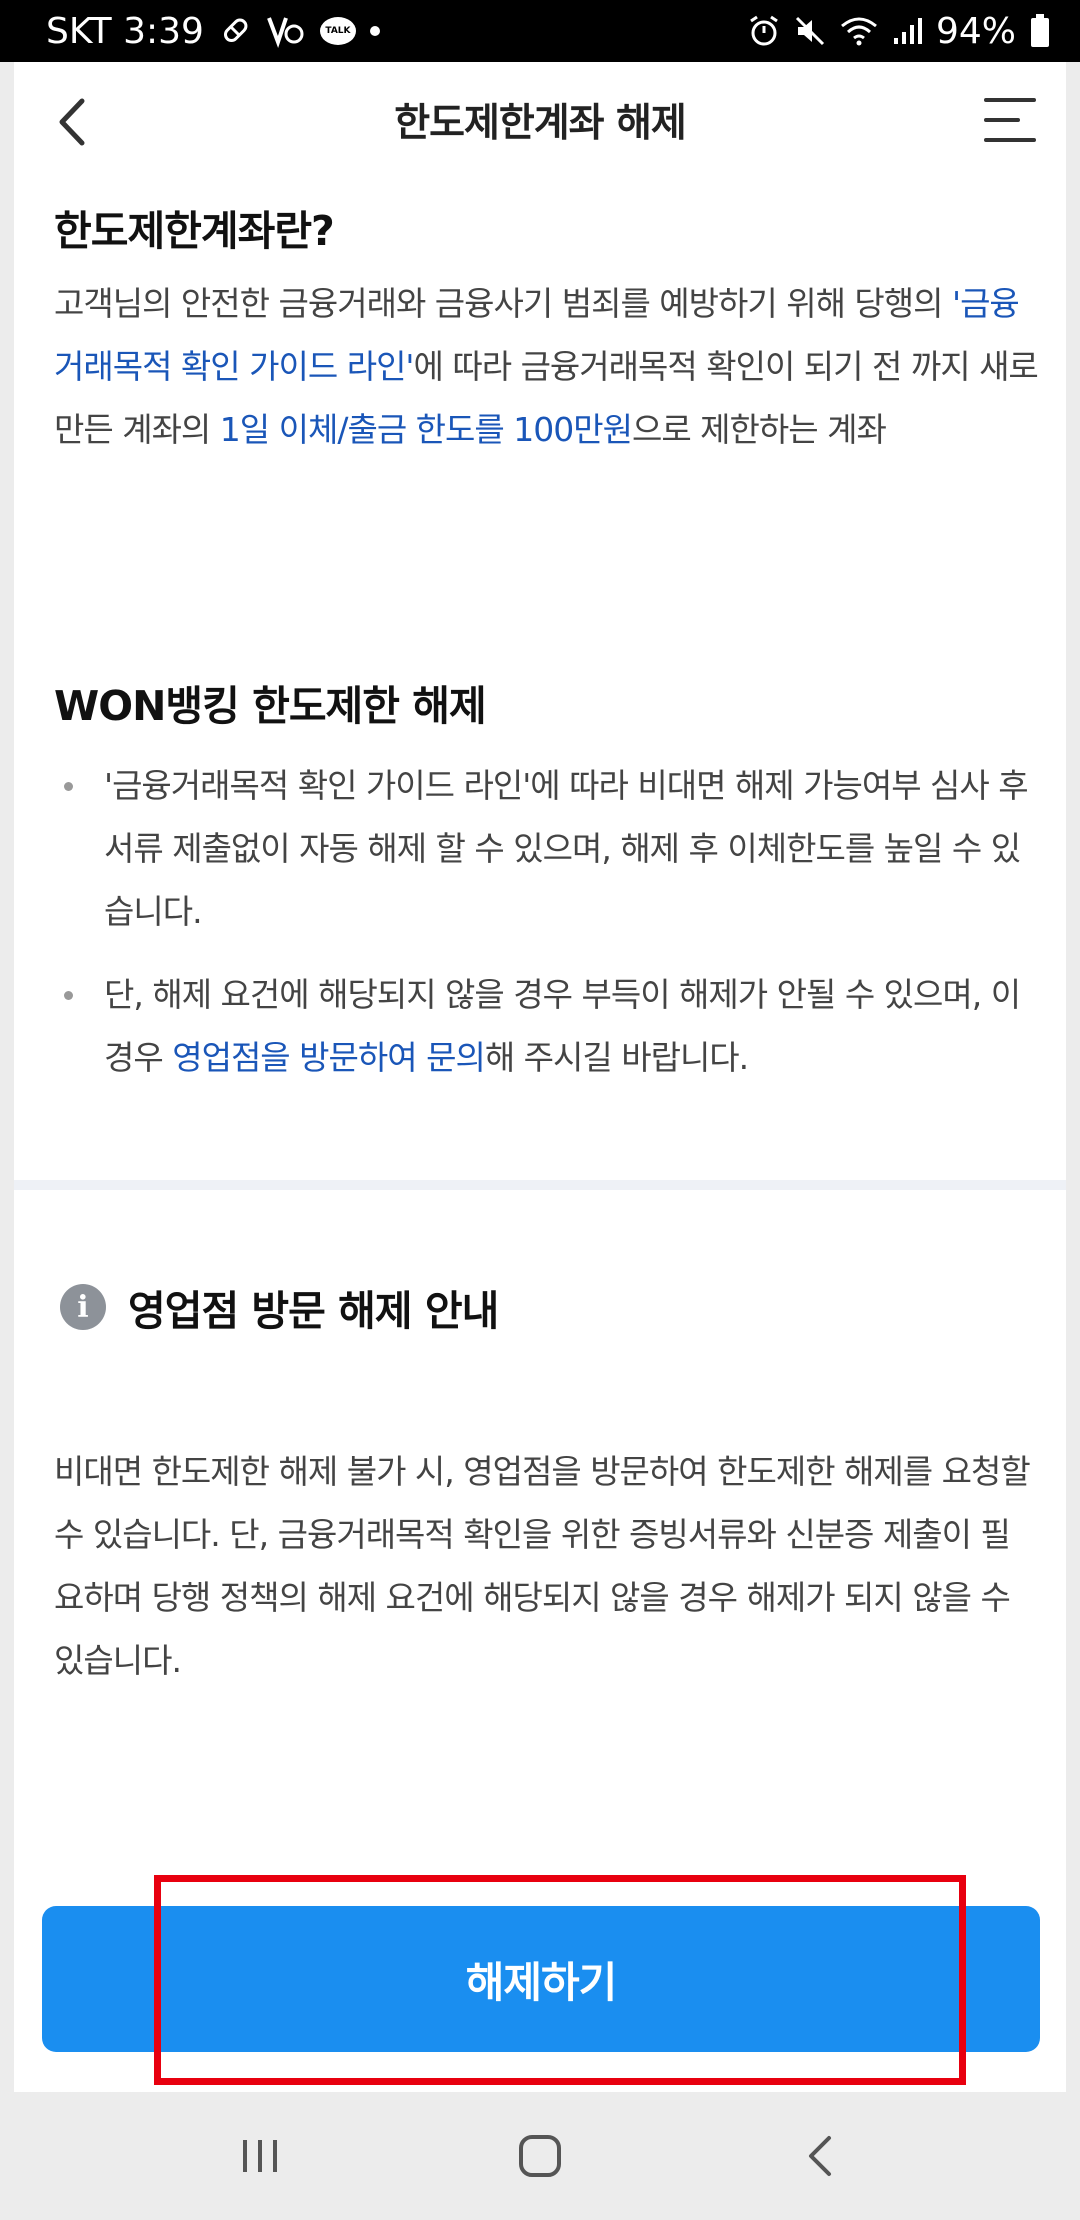 The height and width of the screenshot is (2220, 1080). I want to click on chevron-left-icon, so click(72, 122).